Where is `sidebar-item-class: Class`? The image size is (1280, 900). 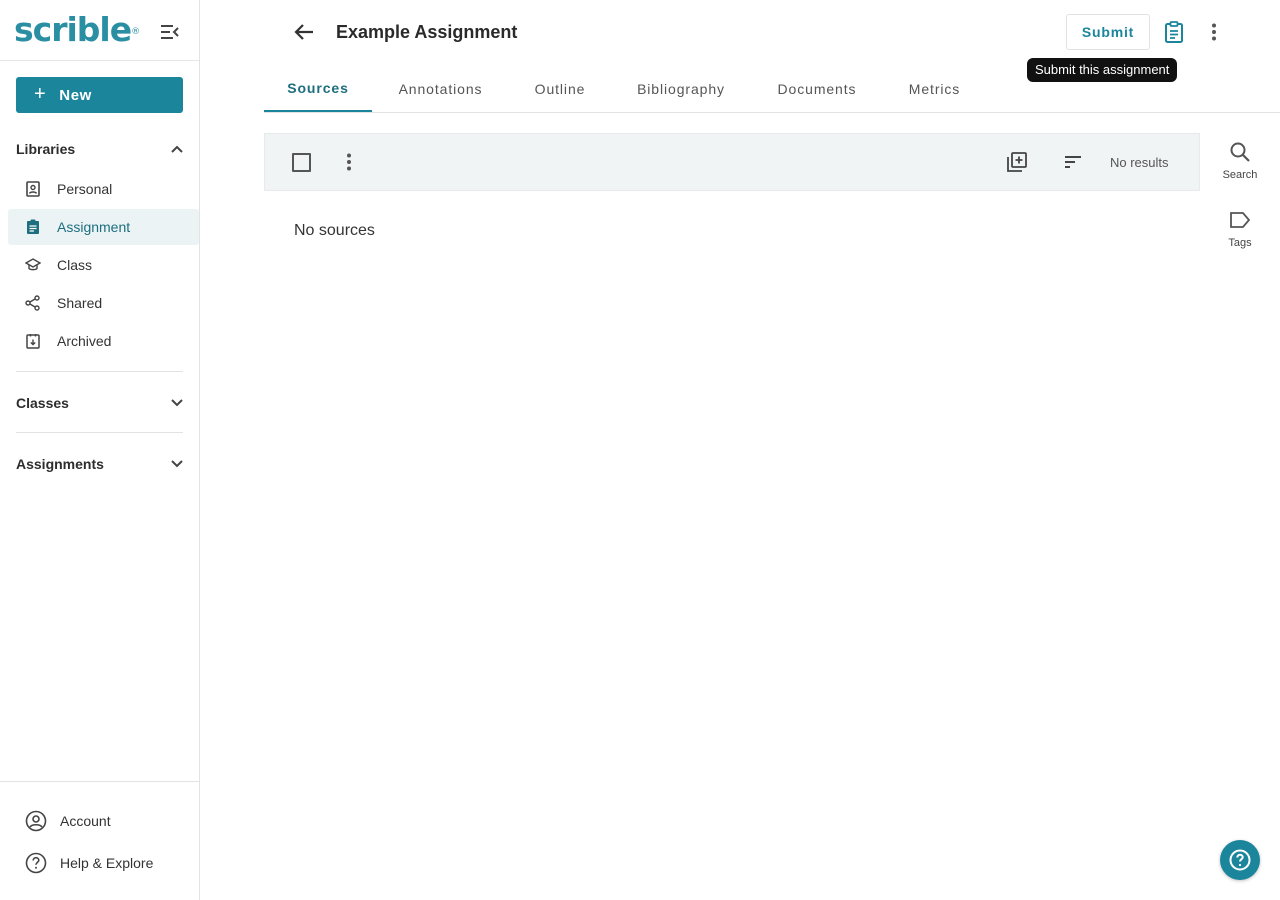
sidebar-item-class: Class is located at coordinates (103, 265).